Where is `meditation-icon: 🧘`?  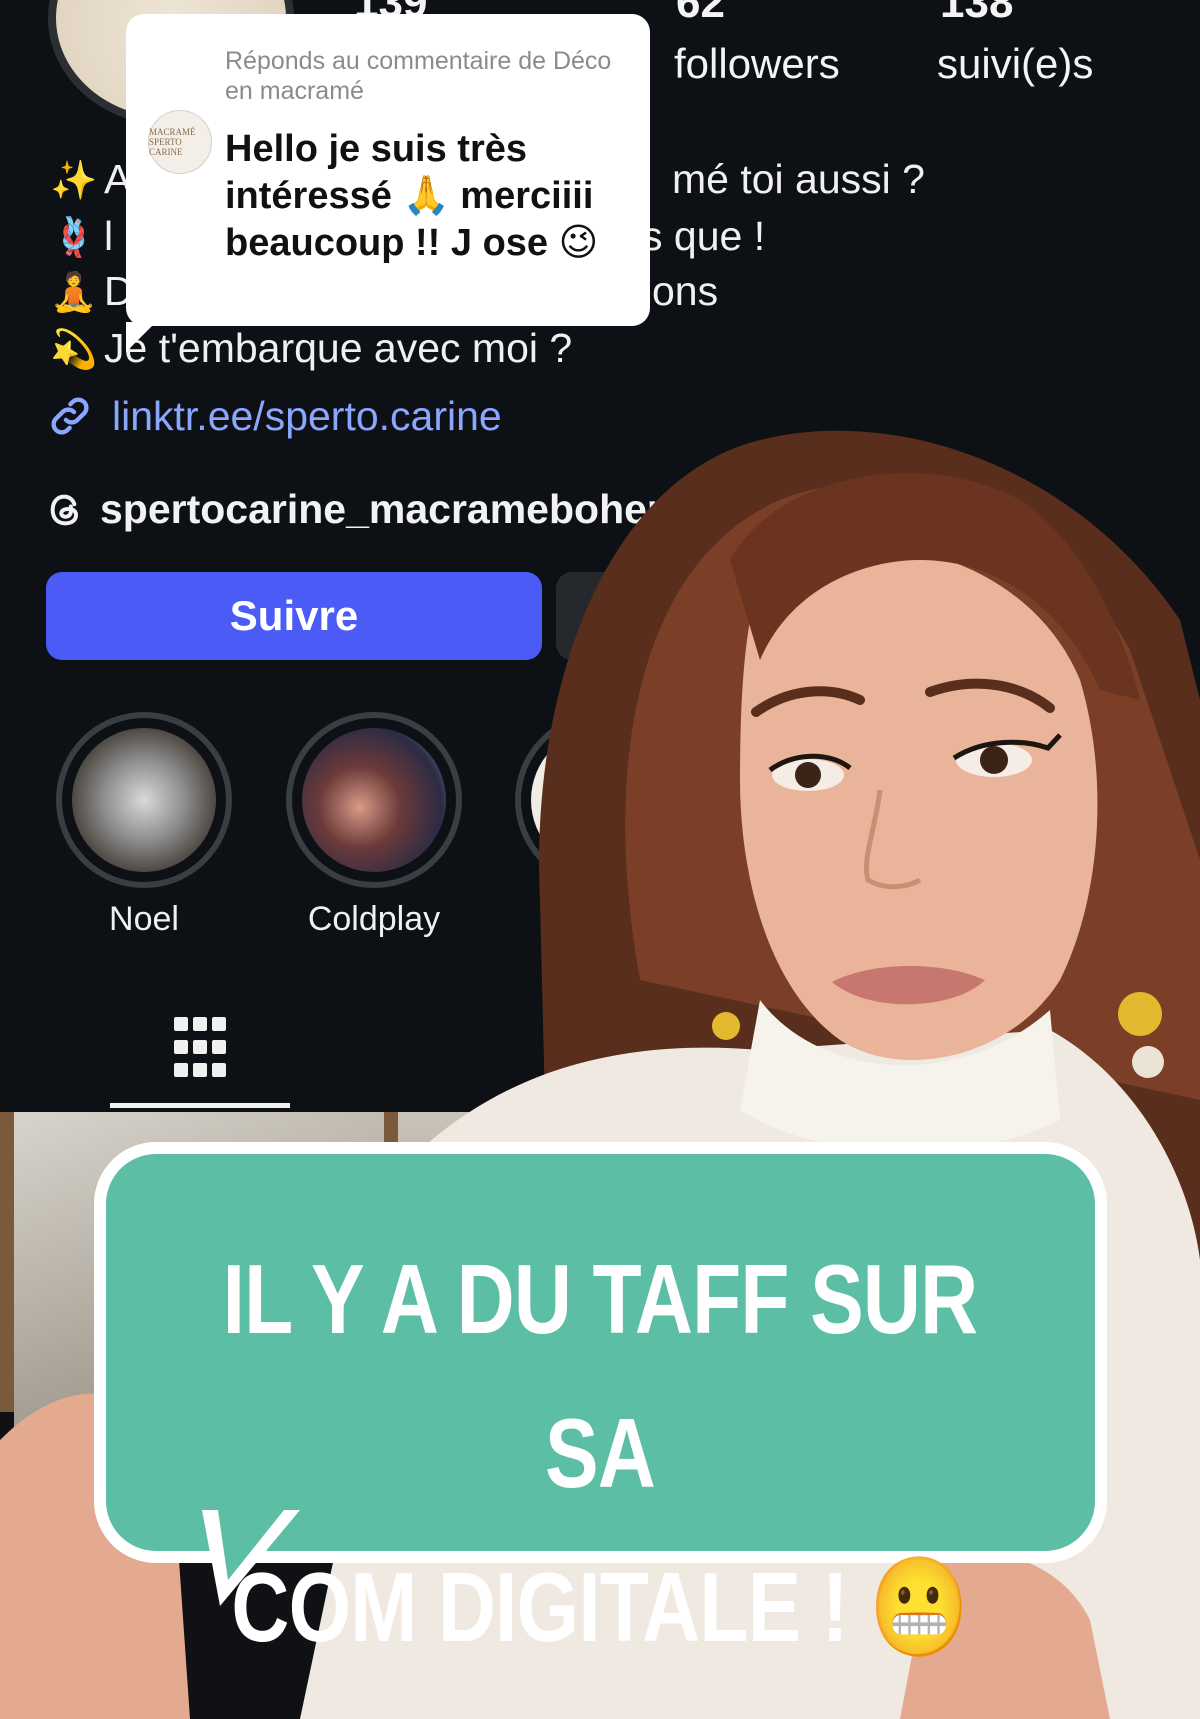 meditation-icon: 🧘 is located at coordinates (74, 293).